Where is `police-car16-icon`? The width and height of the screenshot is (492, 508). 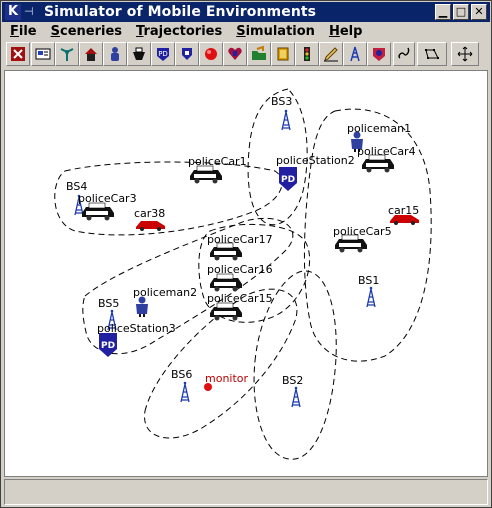 police-car16-icon is located at coordinates (226, 282).